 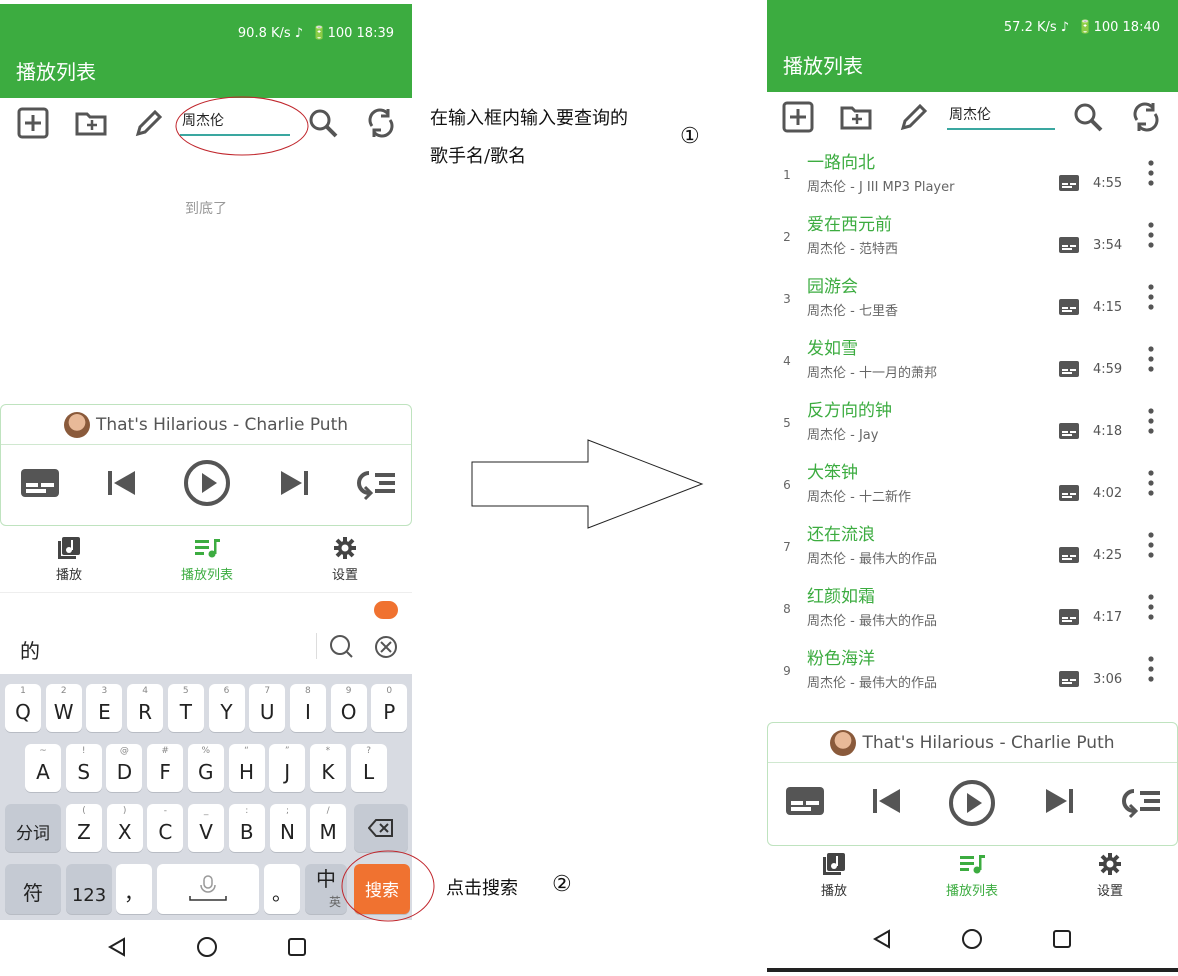 I want to click on song-row: 5 反方向的钟 周杰伦 - Jay 4:18, so click(x=972, y=423).